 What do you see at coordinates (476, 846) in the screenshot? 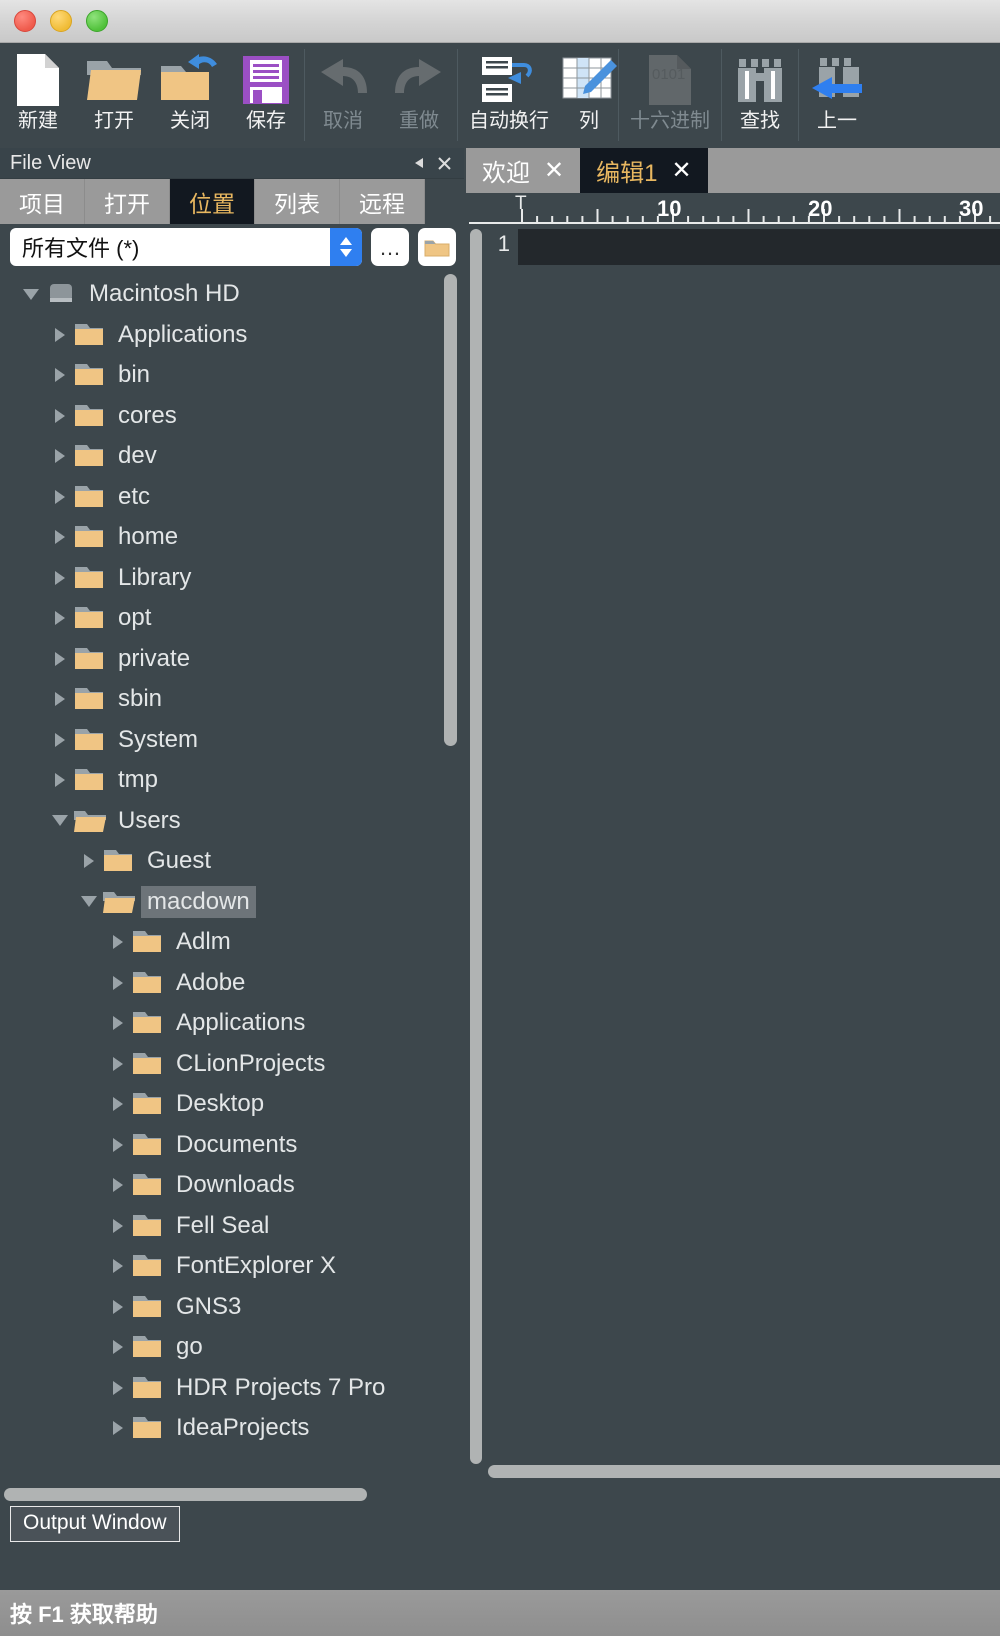
I see `editor-vertical-scrollbar` at bounding box center [476, 846].